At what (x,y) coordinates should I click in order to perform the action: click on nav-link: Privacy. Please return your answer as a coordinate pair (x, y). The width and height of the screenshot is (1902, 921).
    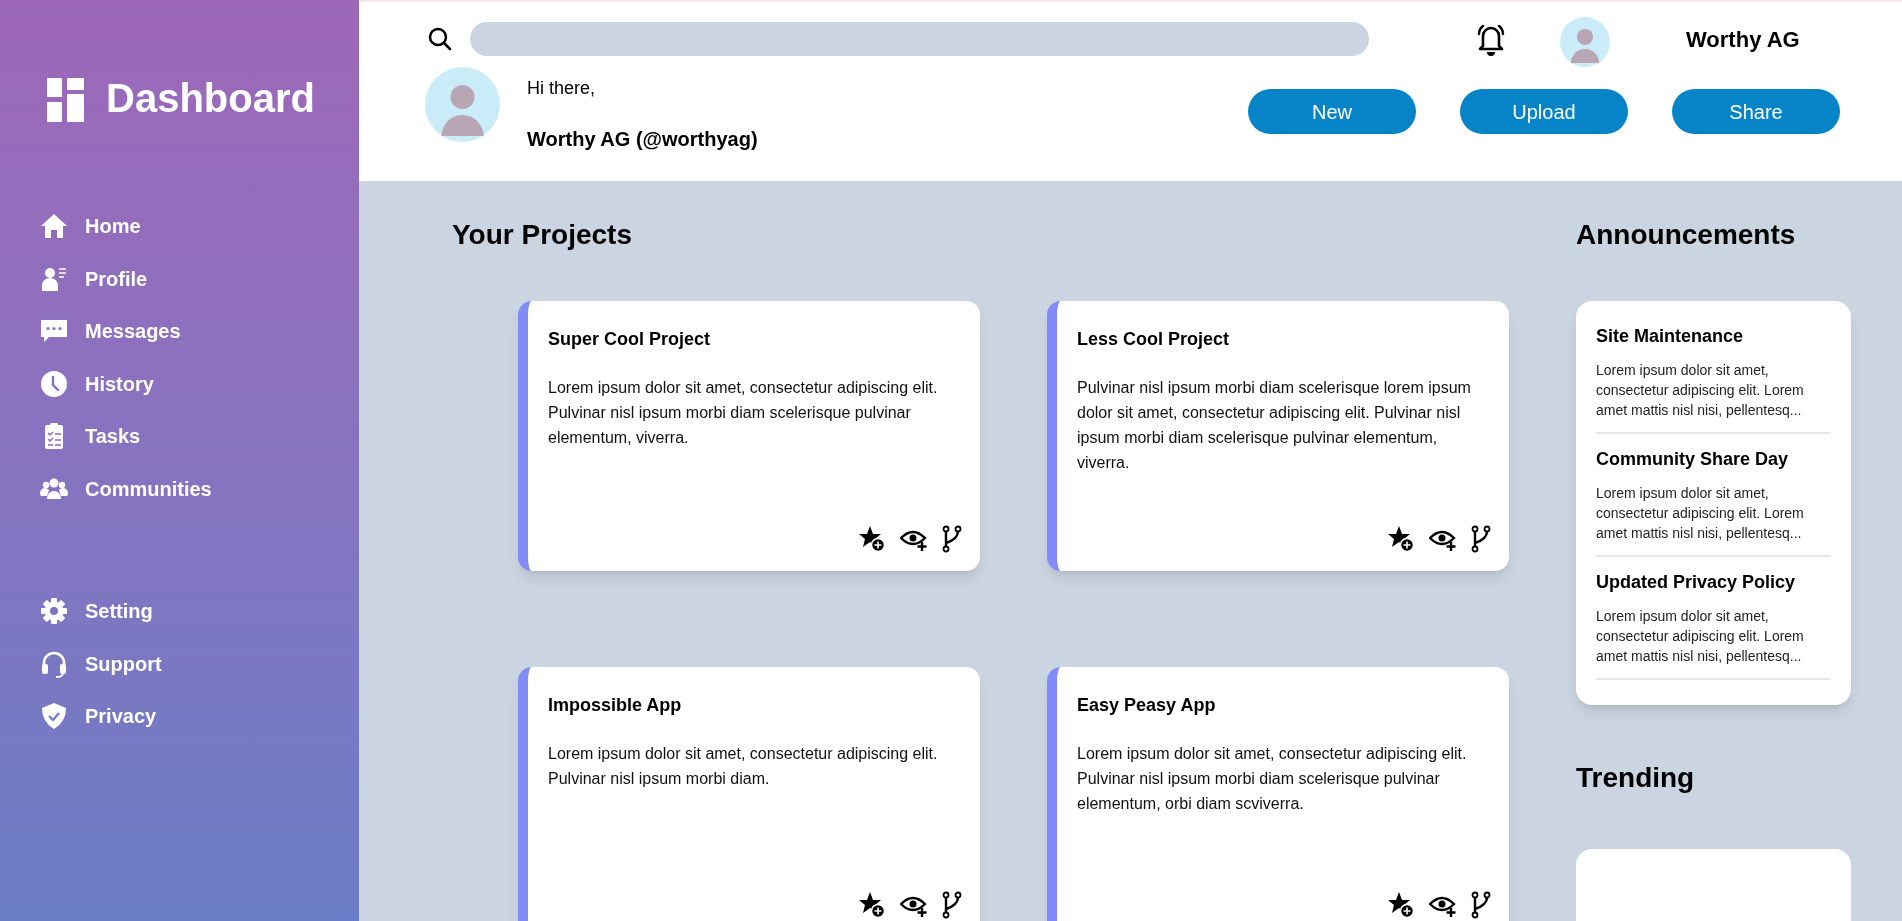
    Looking at the image, I should click on (98, 716).